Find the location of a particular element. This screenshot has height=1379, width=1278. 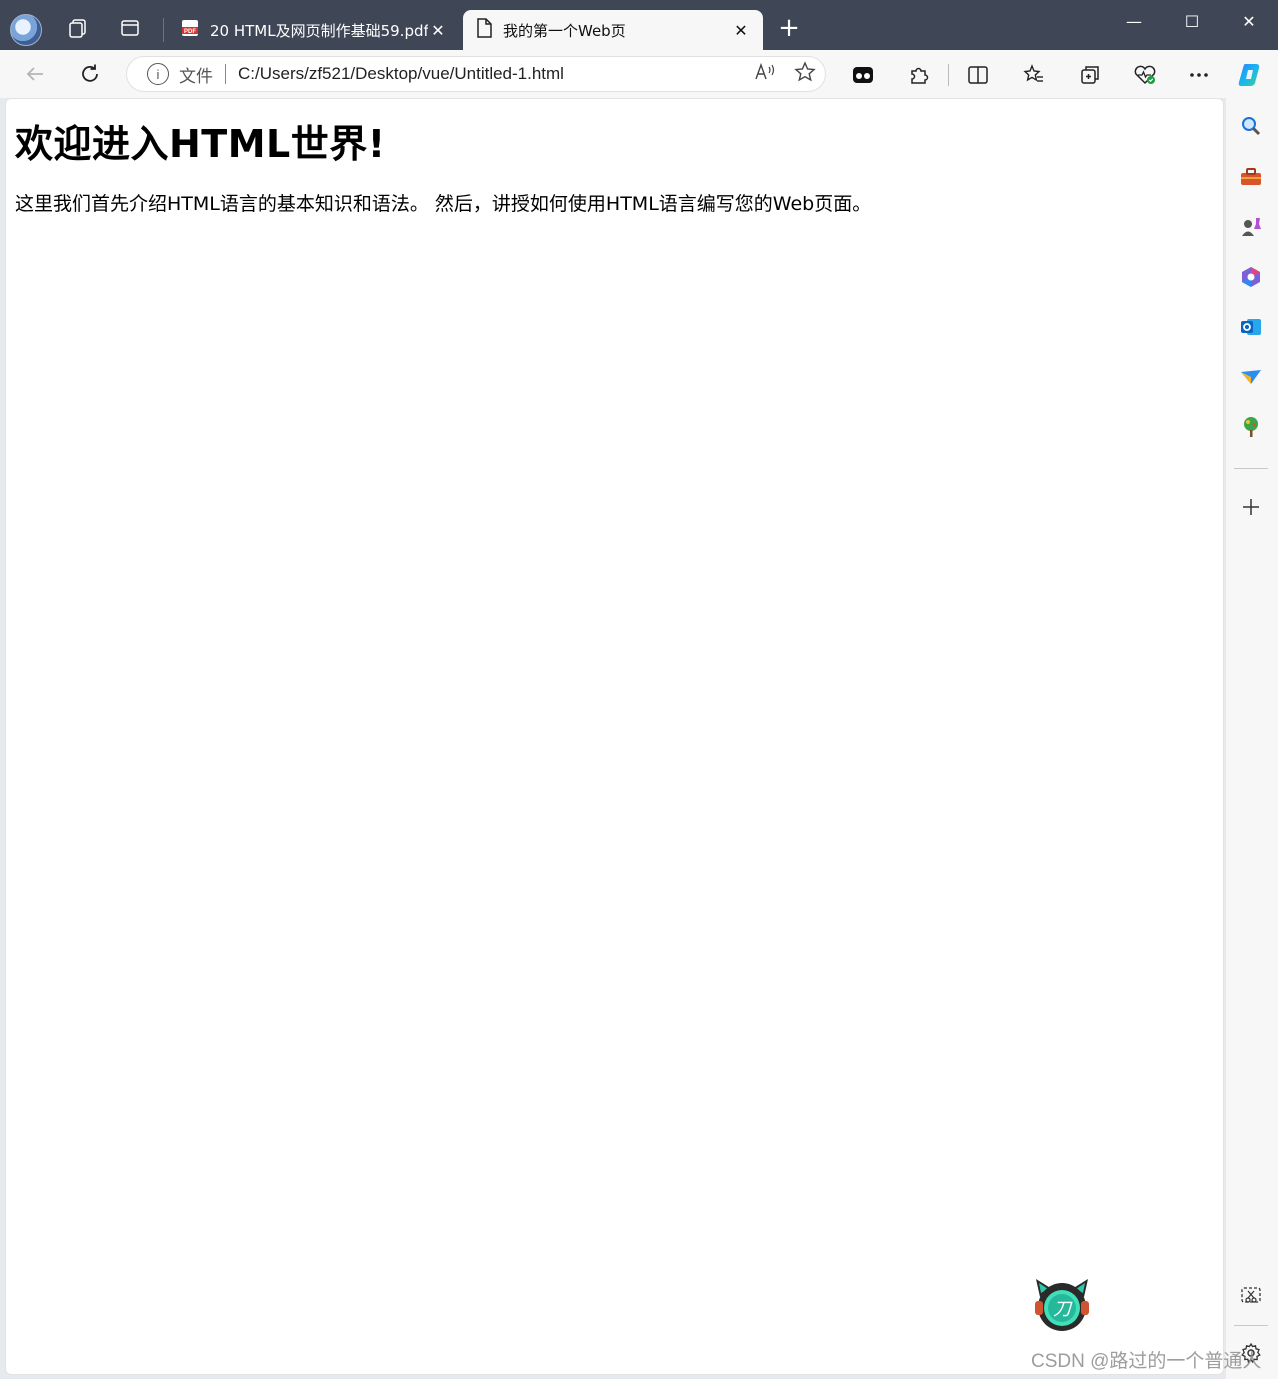

tab-title: 20 HTML及网页制作基础59.pdf is located at coordinates (319, 30).